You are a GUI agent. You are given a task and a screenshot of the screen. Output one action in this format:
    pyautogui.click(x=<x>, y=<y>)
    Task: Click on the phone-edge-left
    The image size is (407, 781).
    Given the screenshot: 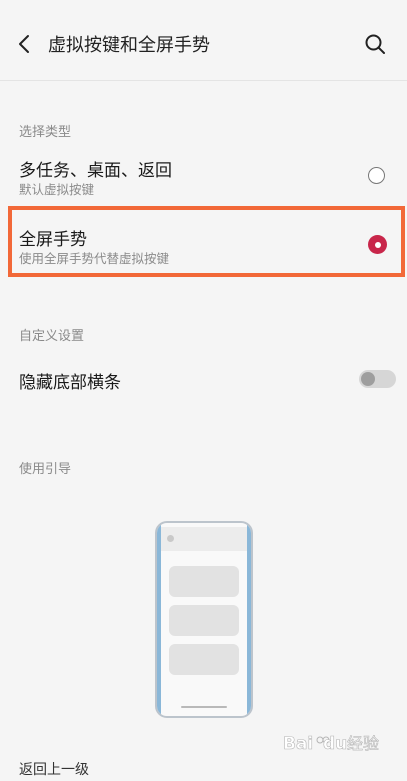 What is the action you would take?
    pyautogui.click(x=159, y=619)
    